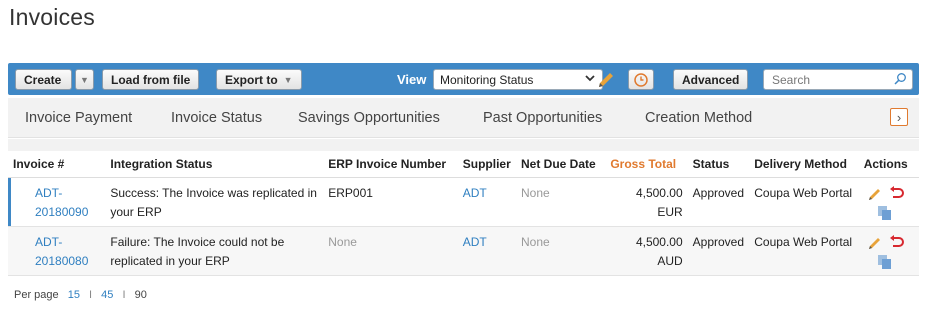 This screenshot has height=312, width=936. I want to click on advanced-button-label: Advanced, so click(711, 79).